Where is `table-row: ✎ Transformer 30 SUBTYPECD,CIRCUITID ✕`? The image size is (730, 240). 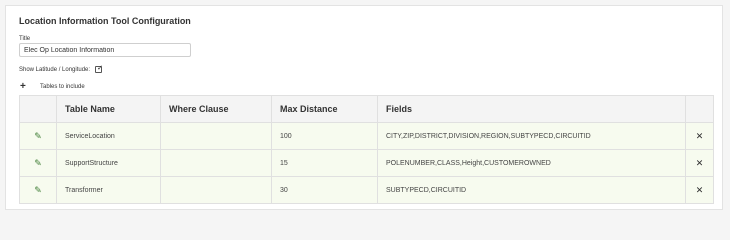 table-row: ✎ Transformer 30 SUBTYPECD,CIRCUITID ✕ is located at coordinates (366, 190).